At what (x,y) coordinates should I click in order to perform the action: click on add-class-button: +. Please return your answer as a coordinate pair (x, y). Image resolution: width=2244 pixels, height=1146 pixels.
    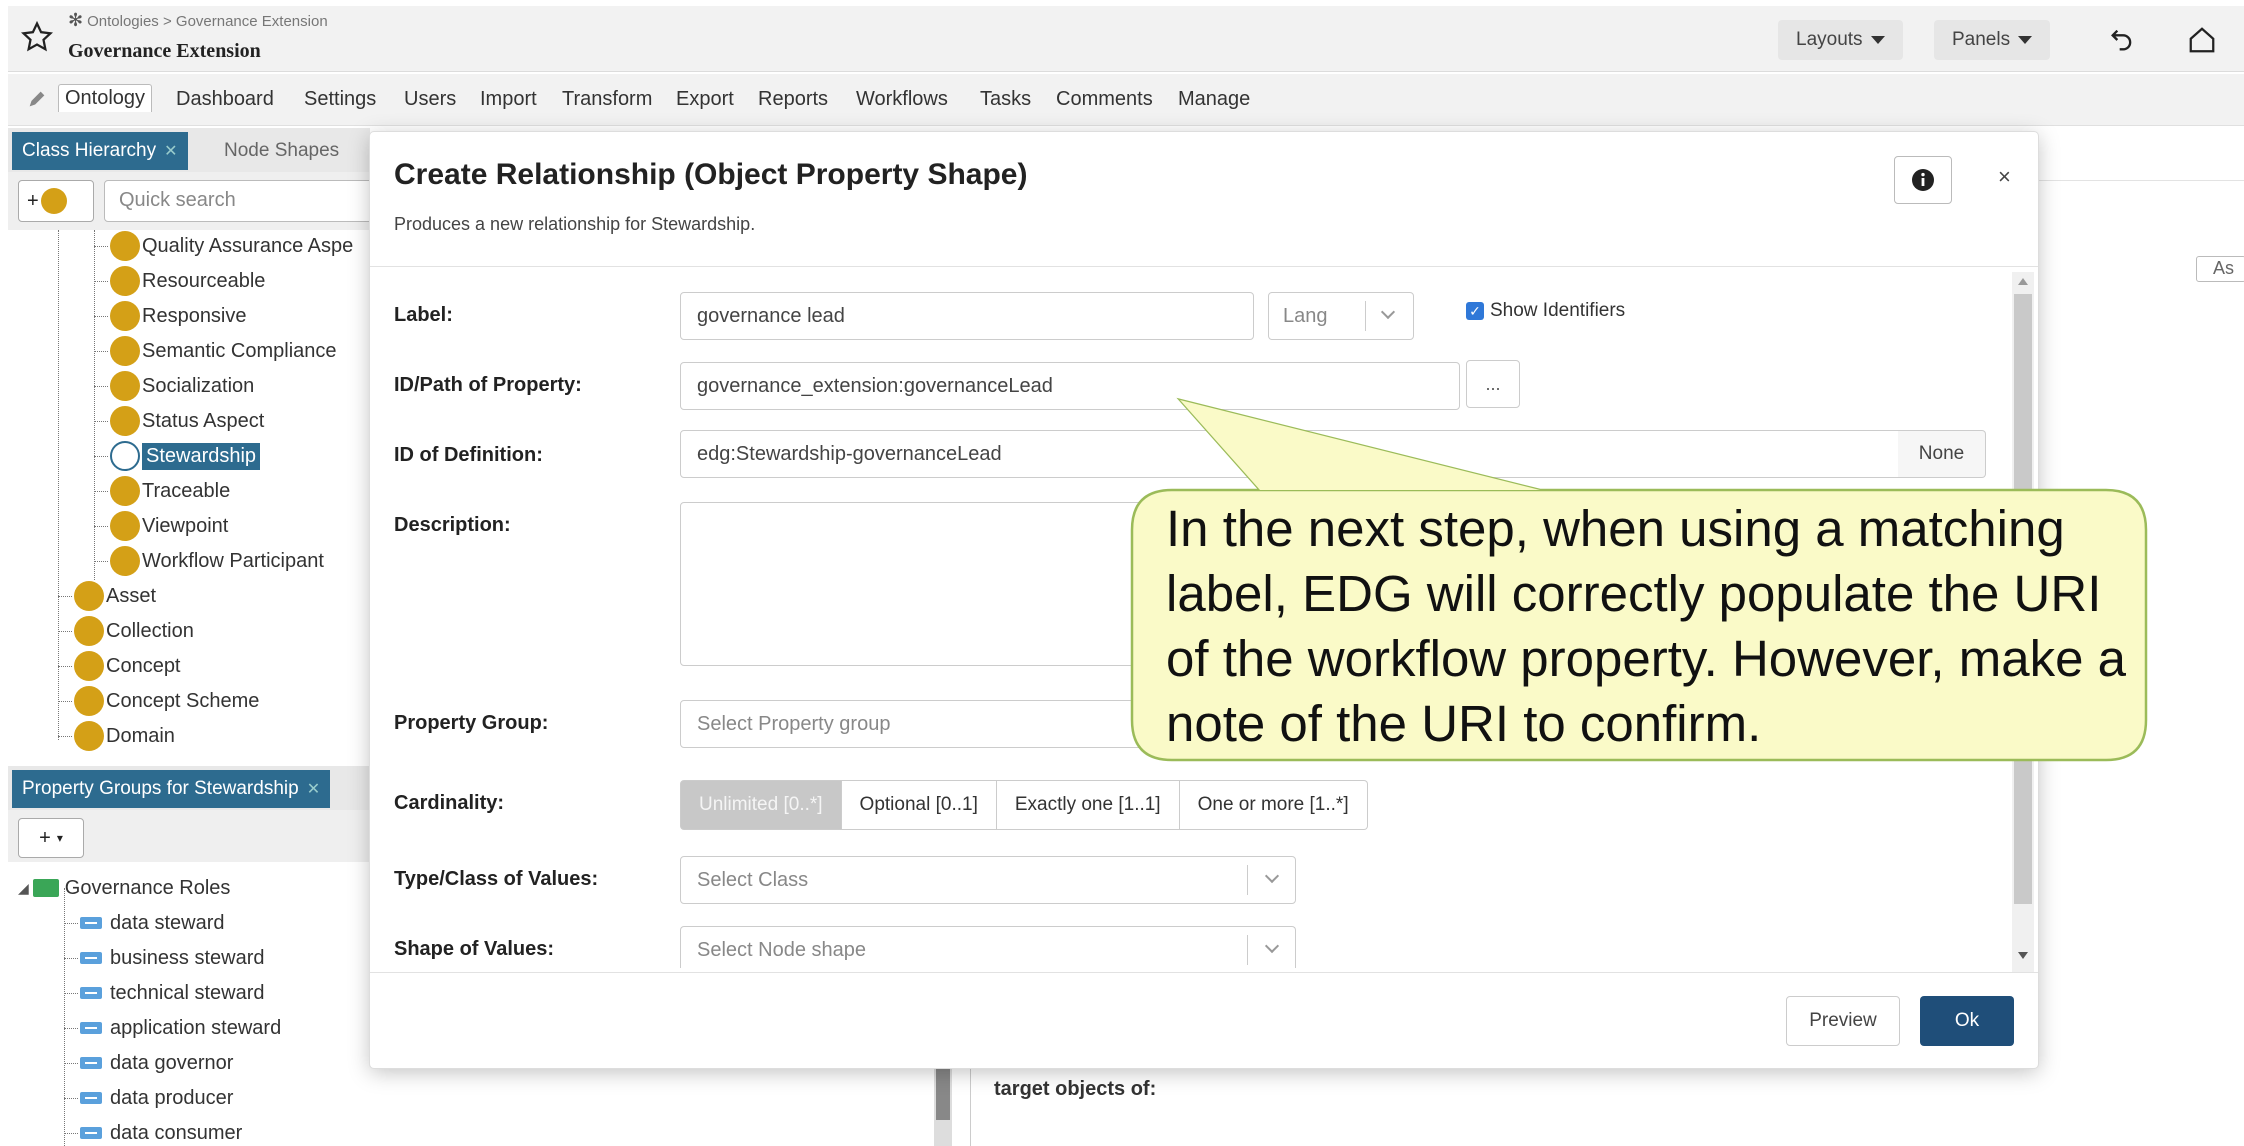
    Looking at the image, I should click on (56, 201).